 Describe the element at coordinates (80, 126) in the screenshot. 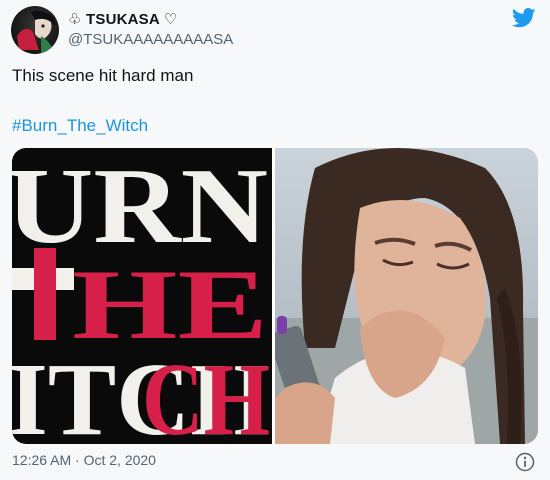

I see `hashtag-link: #Burn_The_Witch` at that location.